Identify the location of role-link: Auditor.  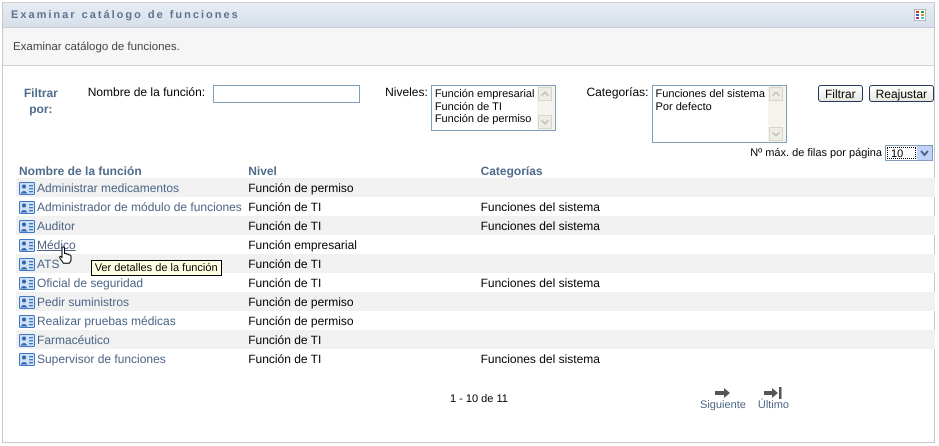
(56, 226).